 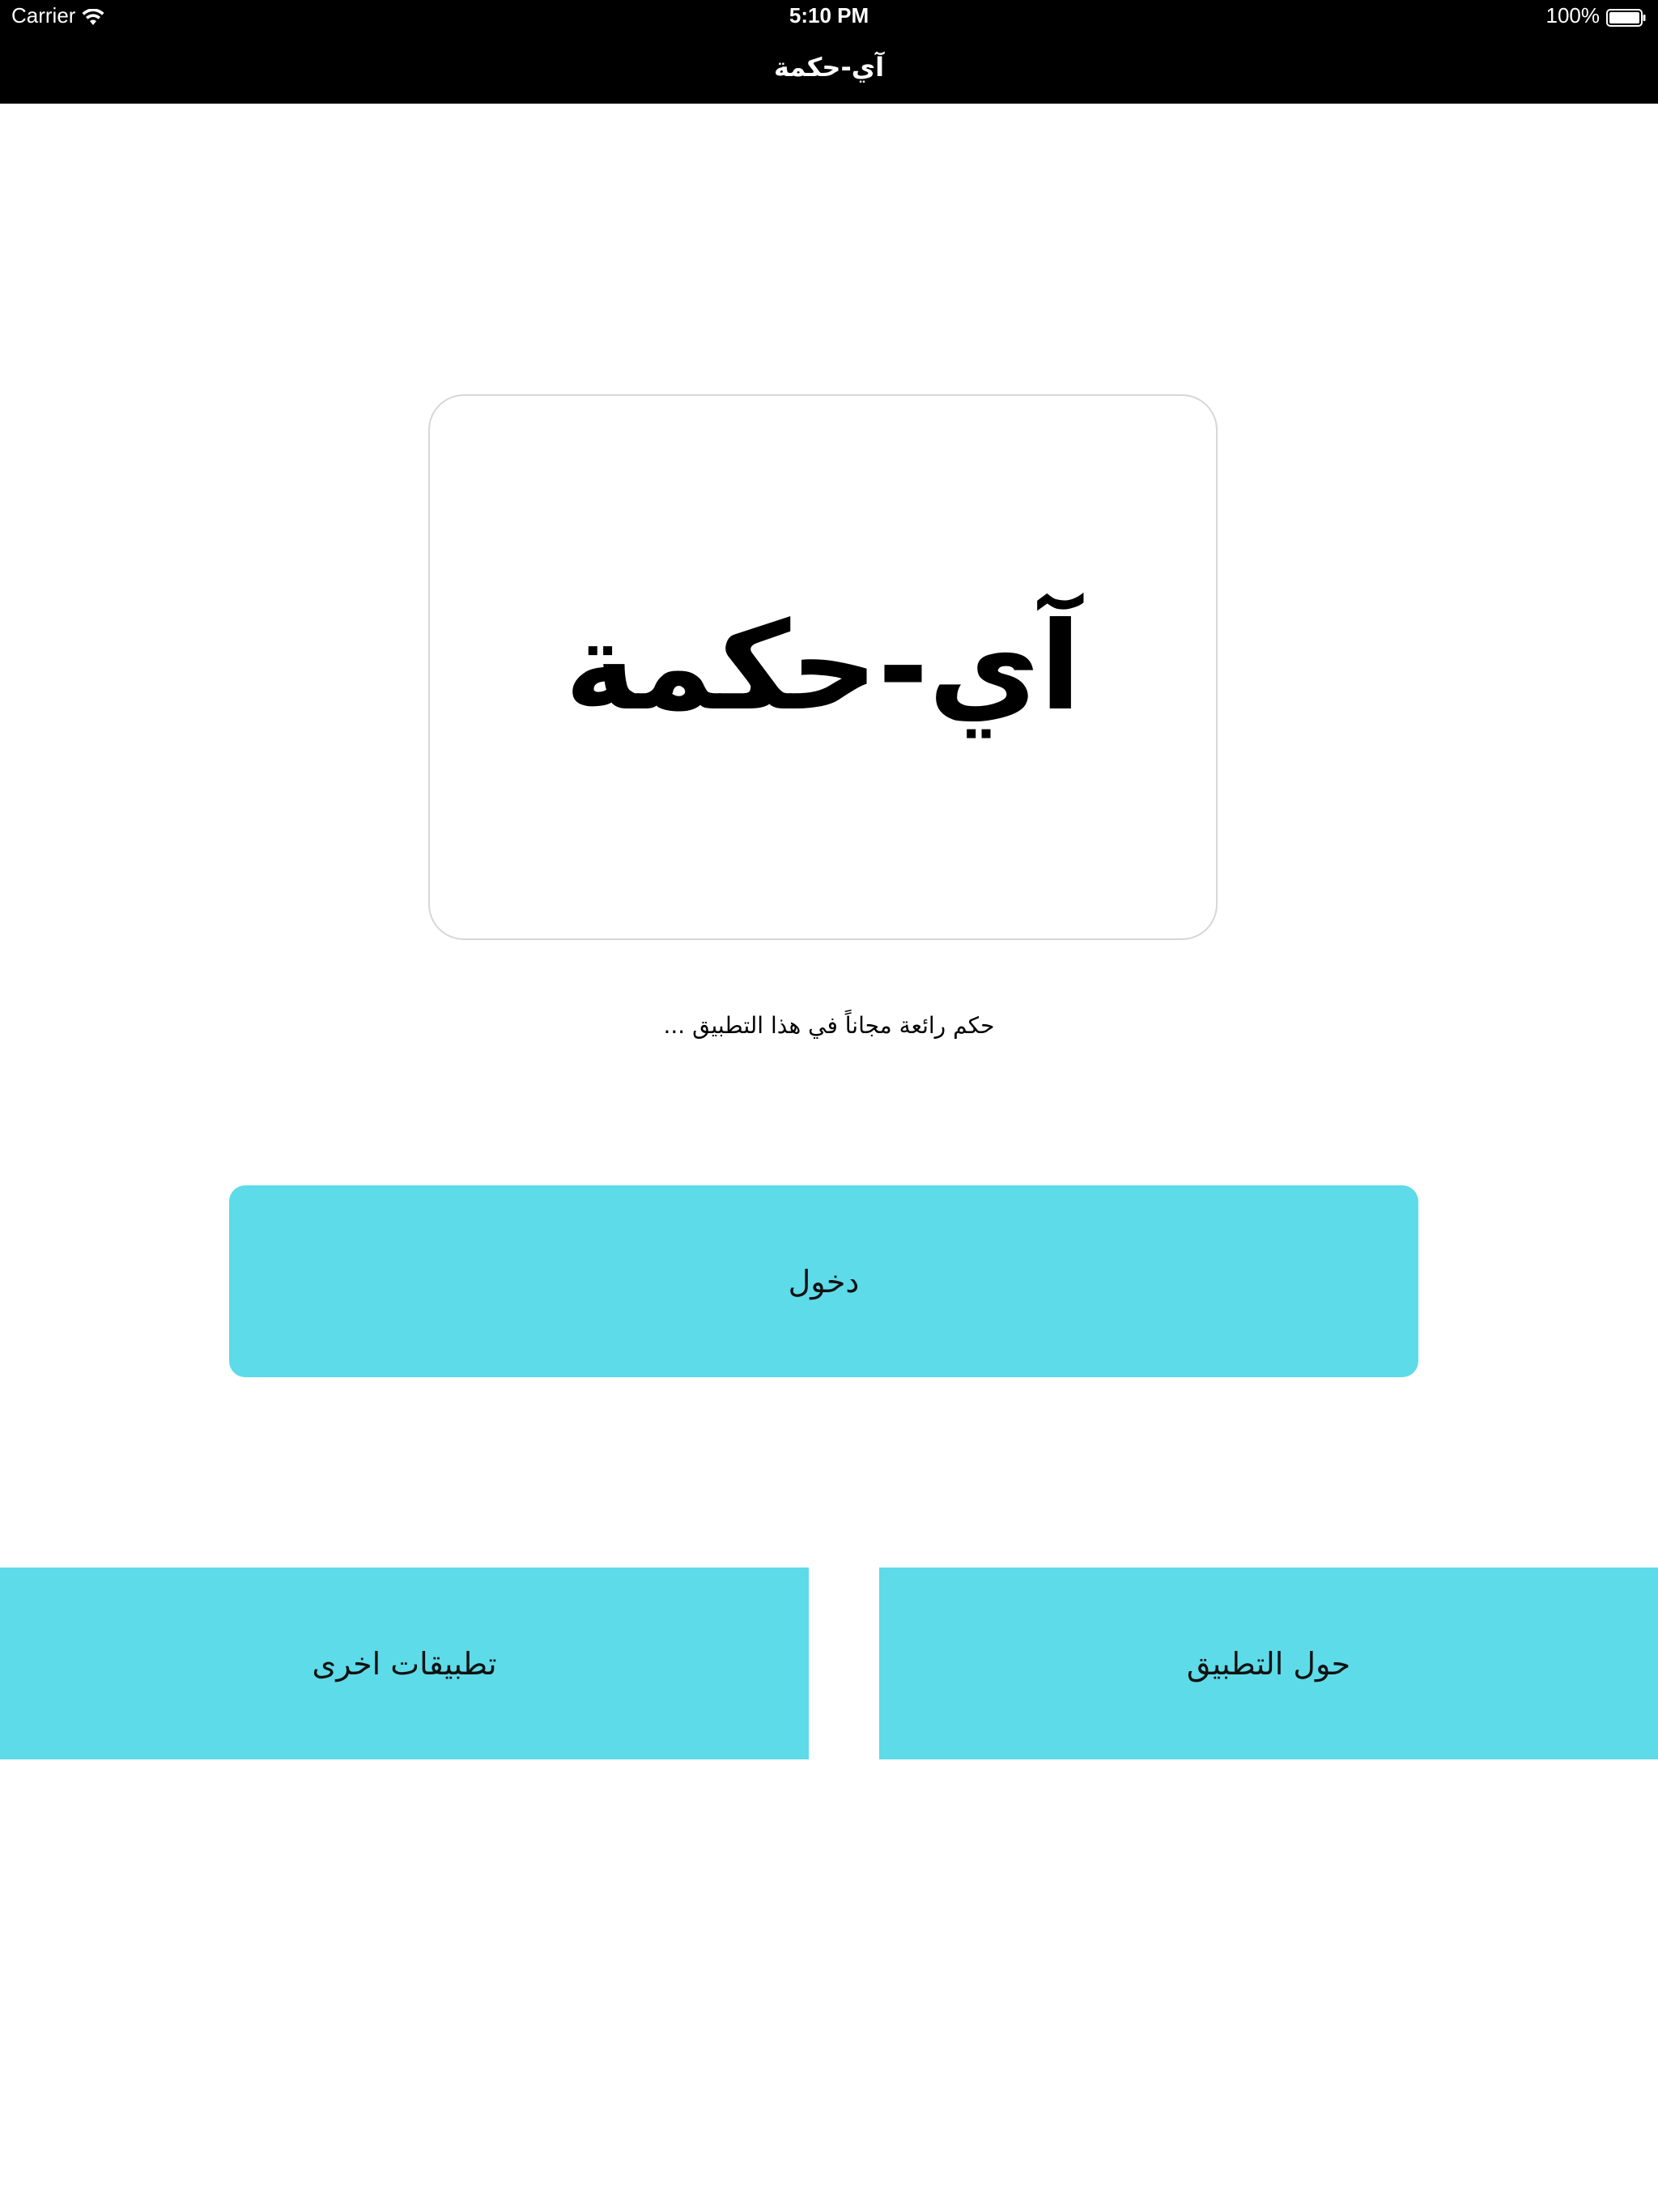 I want to click on about-app-button-label: حول التطبيق, so click(x=1268, y=1663).